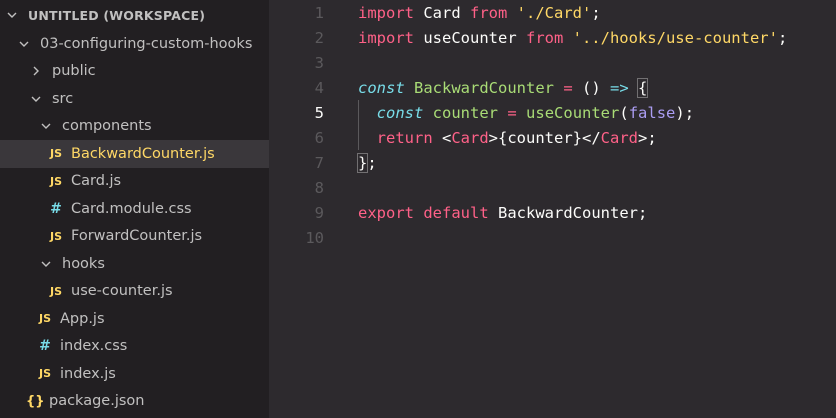 This screenshot has width=836, height=418. I want to click on tree-item-label: use-counter.js, so click(122, 291).